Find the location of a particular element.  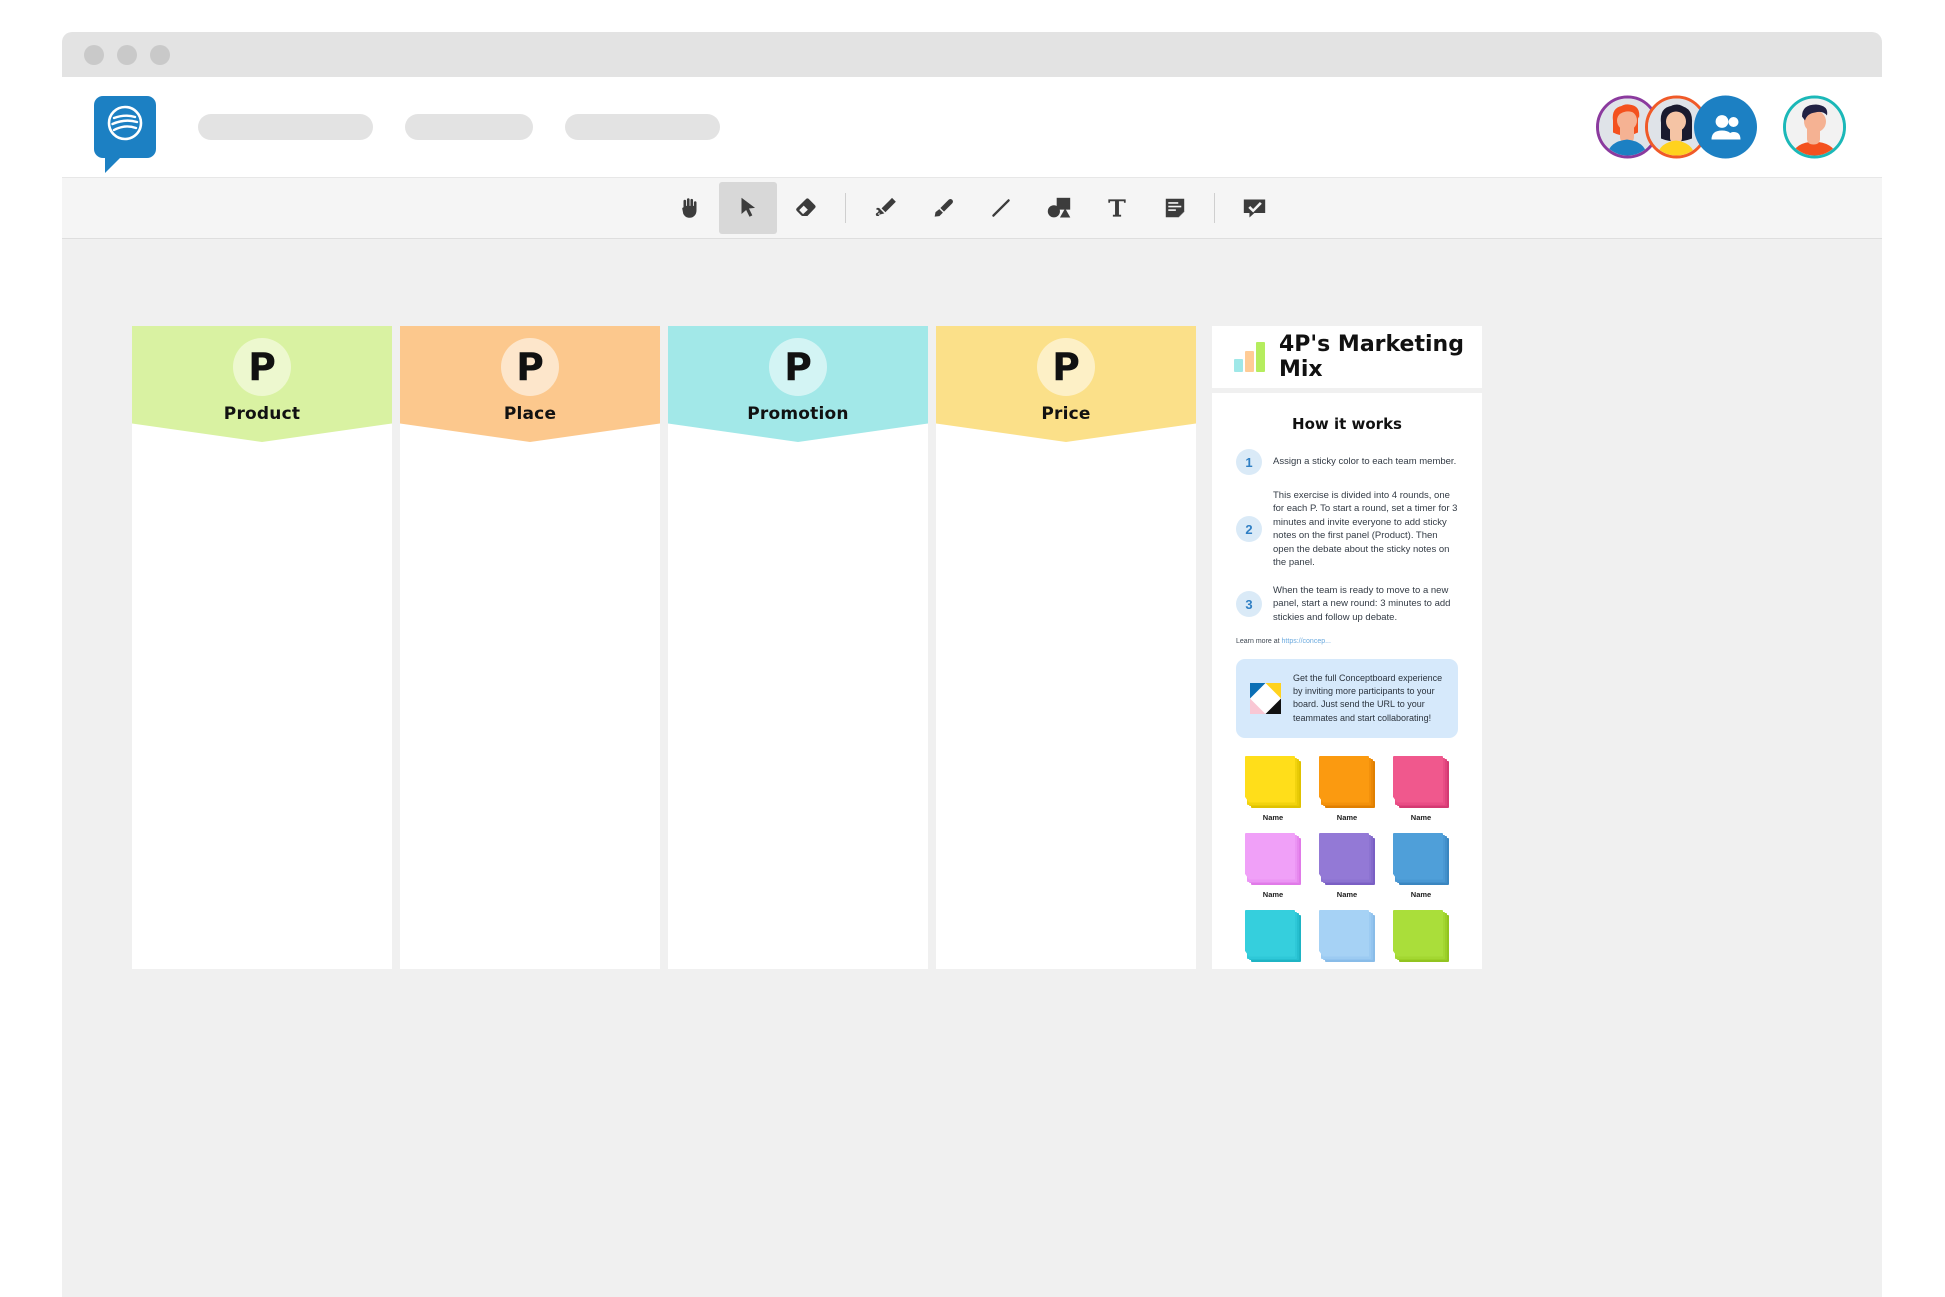

avatar-invite-people is located at coordinates (1725, 127).